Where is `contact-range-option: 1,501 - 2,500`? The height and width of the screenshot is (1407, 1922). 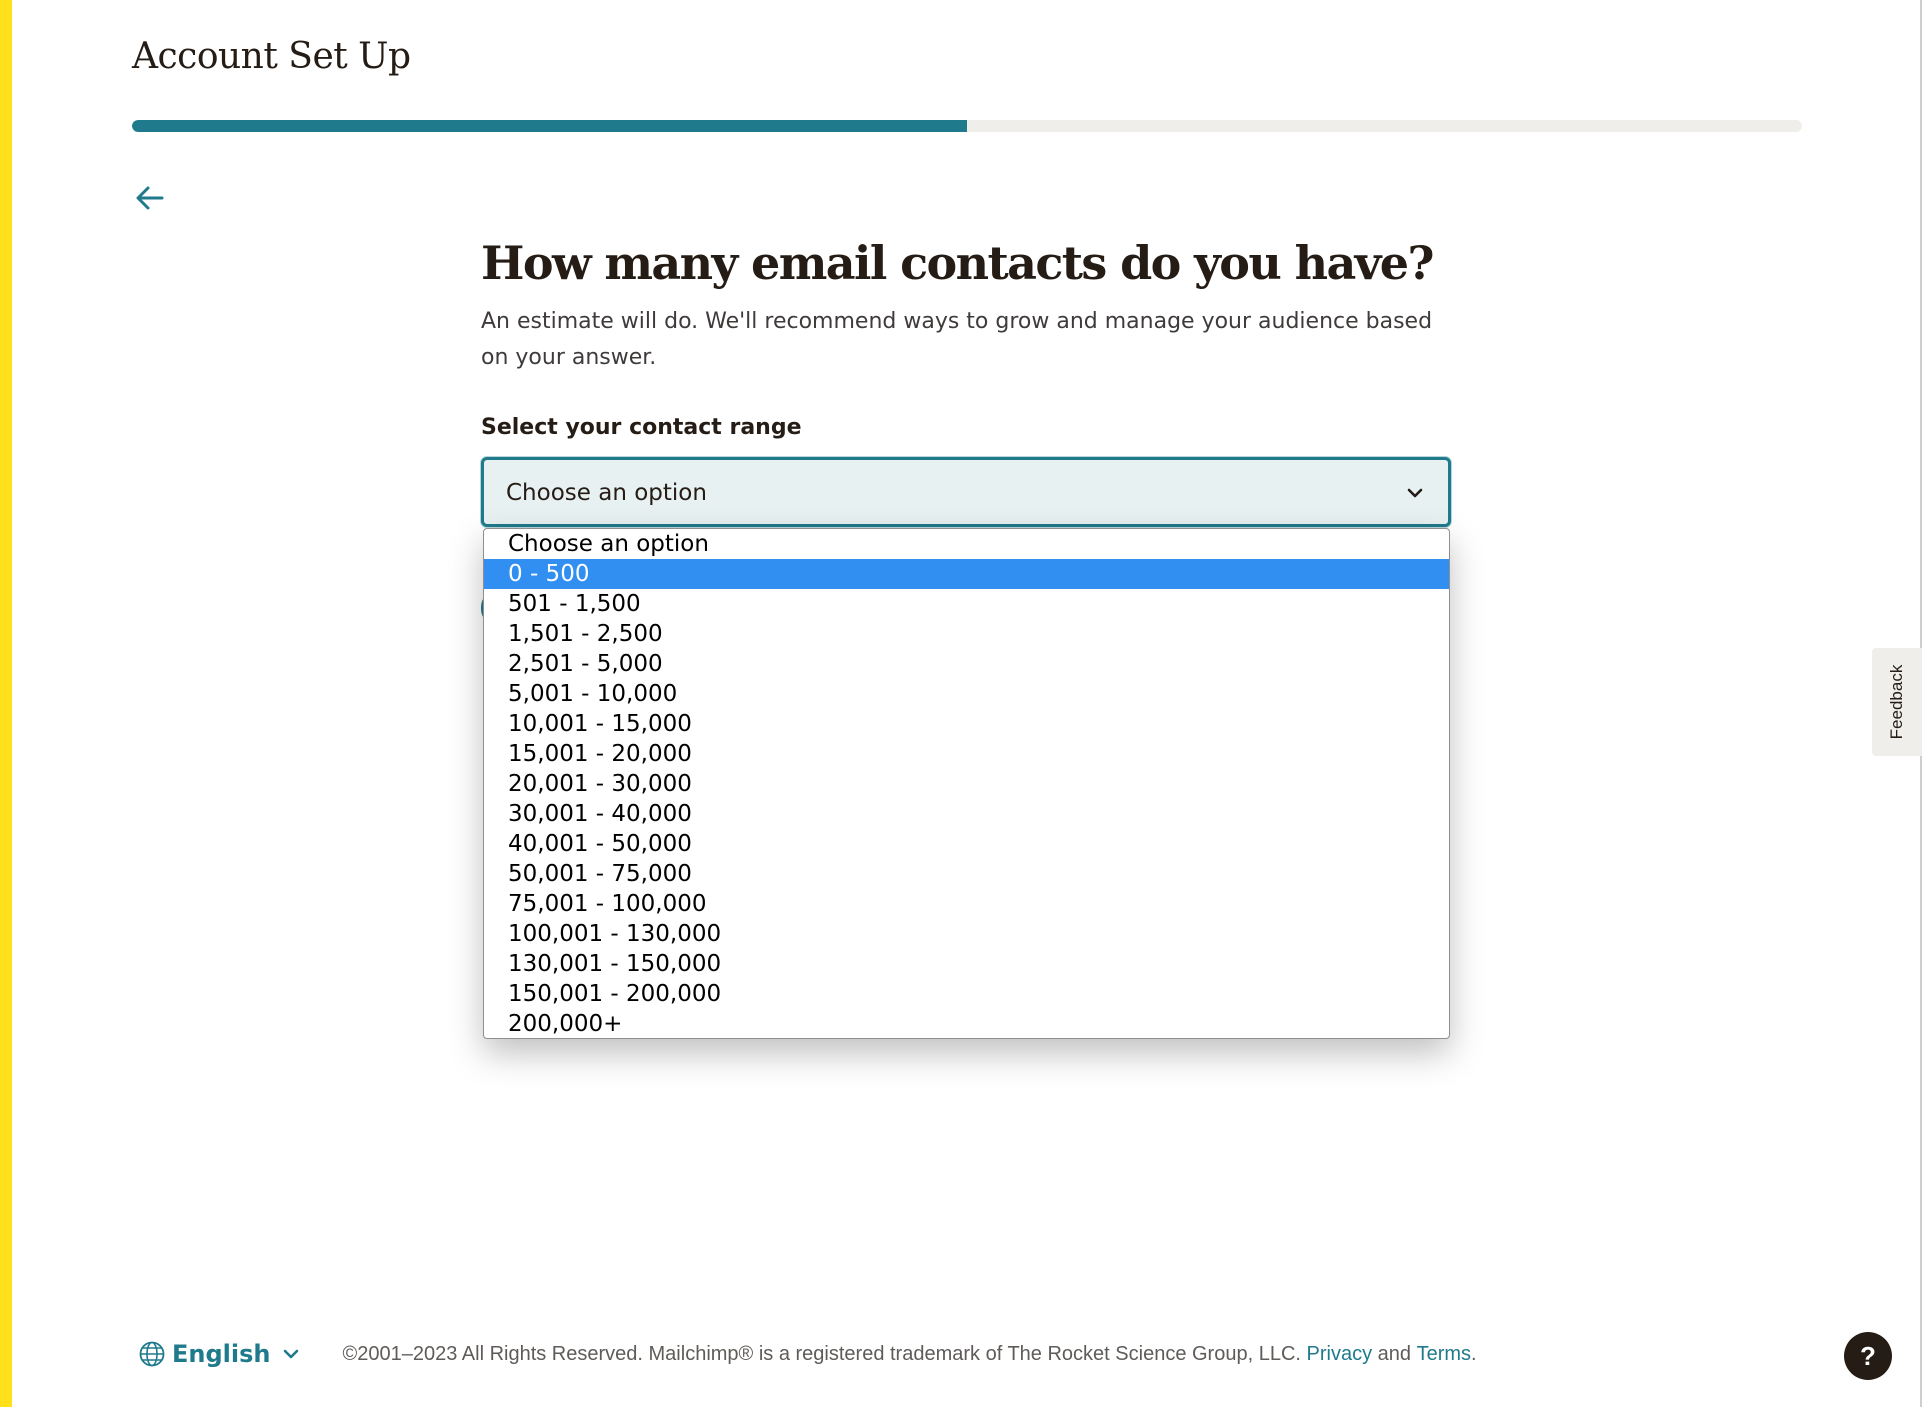
contact-range-option: 1,501 - 2,500 is located at coordinates (966, 634).